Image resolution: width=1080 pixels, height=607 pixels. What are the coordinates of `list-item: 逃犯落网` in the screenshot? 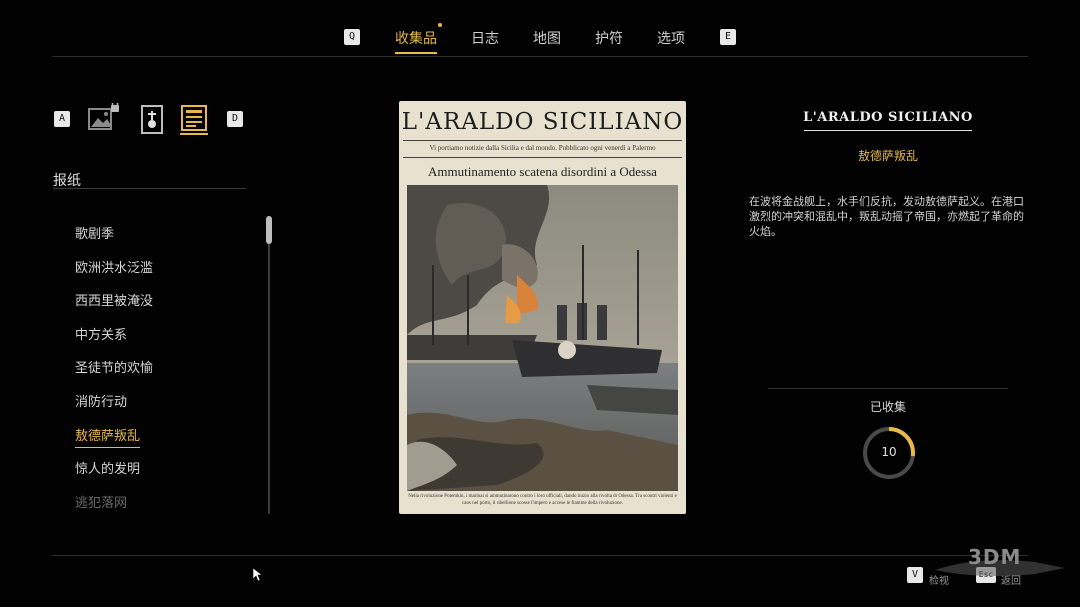 It's located at (160, 509).